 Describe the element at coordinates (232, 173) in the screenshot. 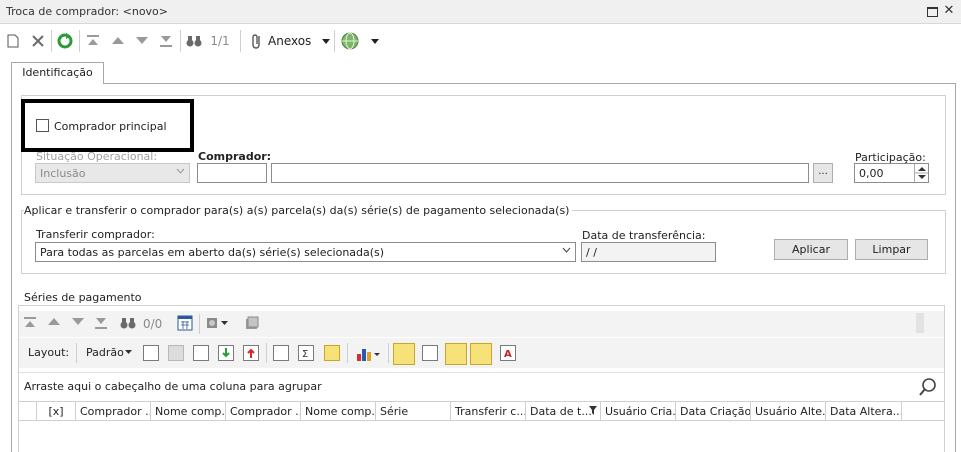

I see `buyer-code-input` at that location.